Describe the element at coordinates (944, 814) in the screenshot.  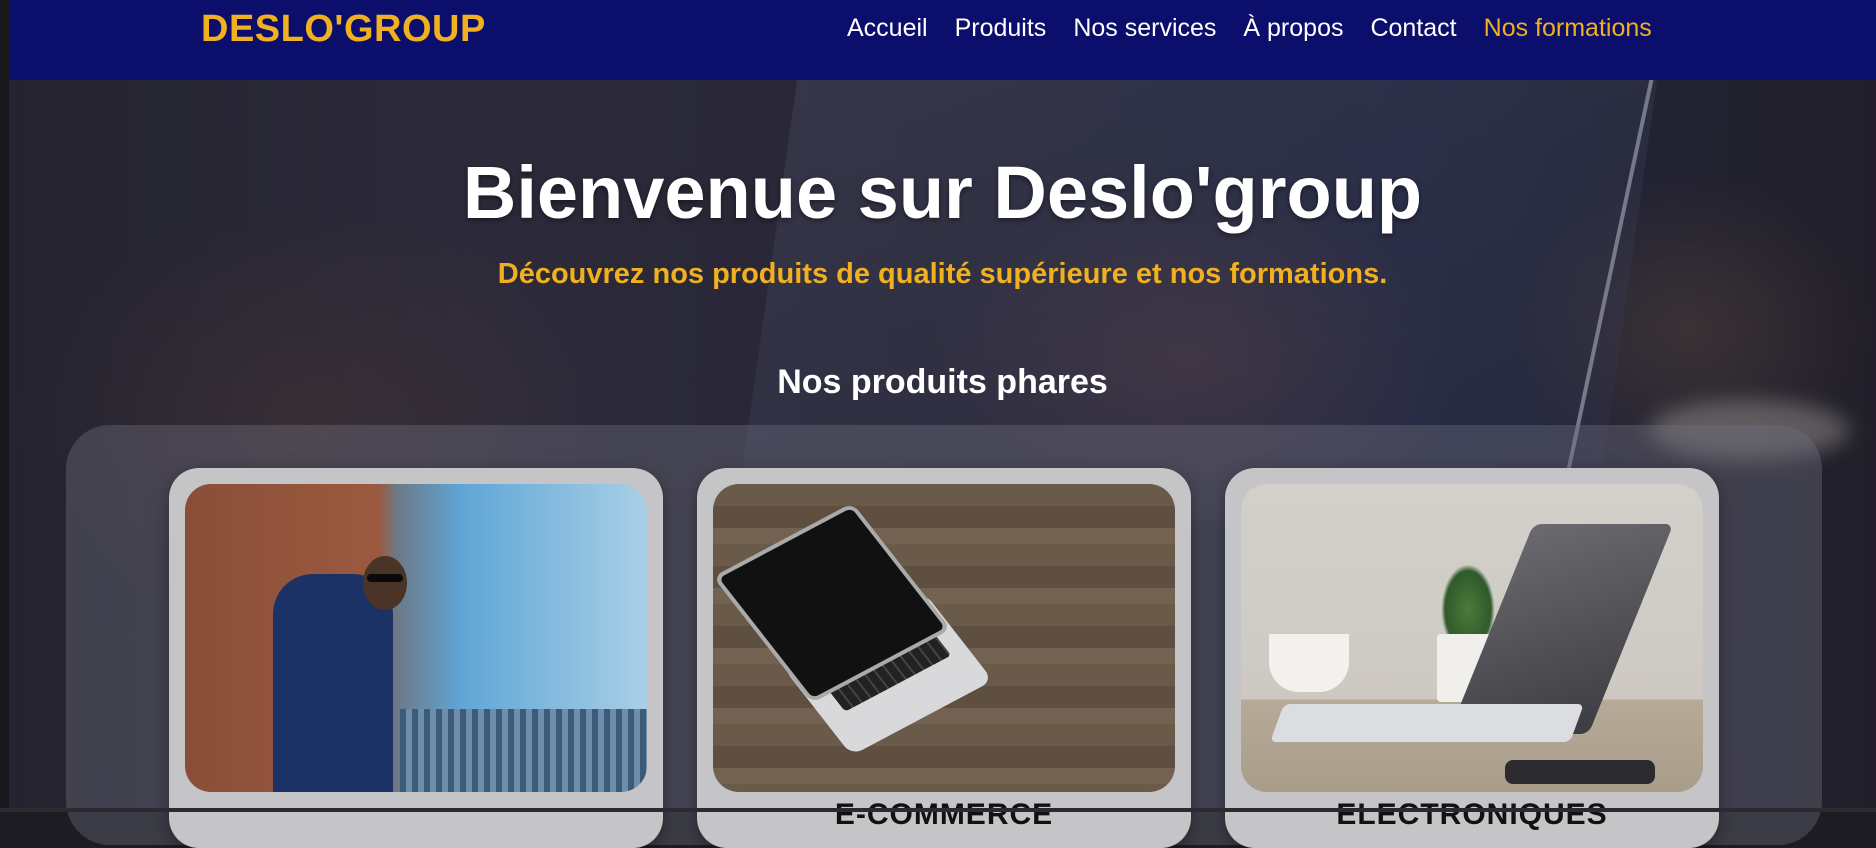
I see `product-card-caption: E-COMMERCE` at that location.